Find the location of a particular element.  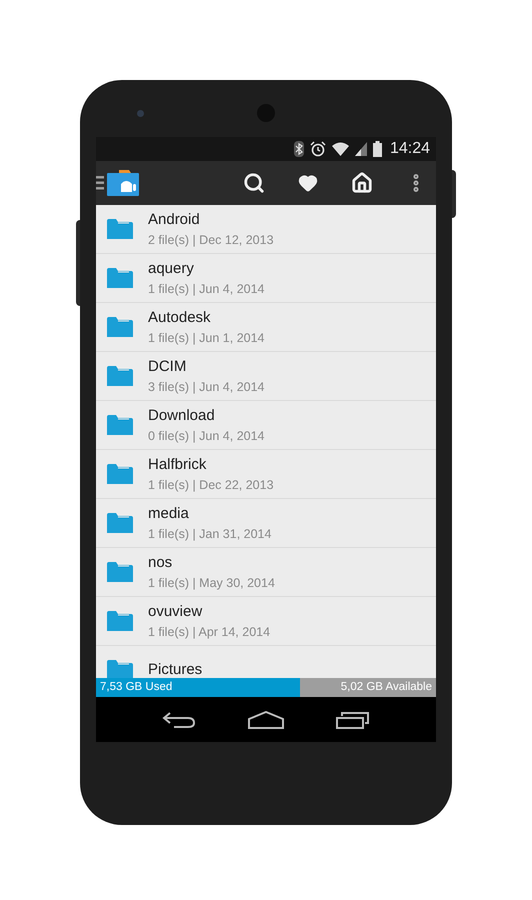

folder-name: Halfbrick is located at coordinates (178, 465).